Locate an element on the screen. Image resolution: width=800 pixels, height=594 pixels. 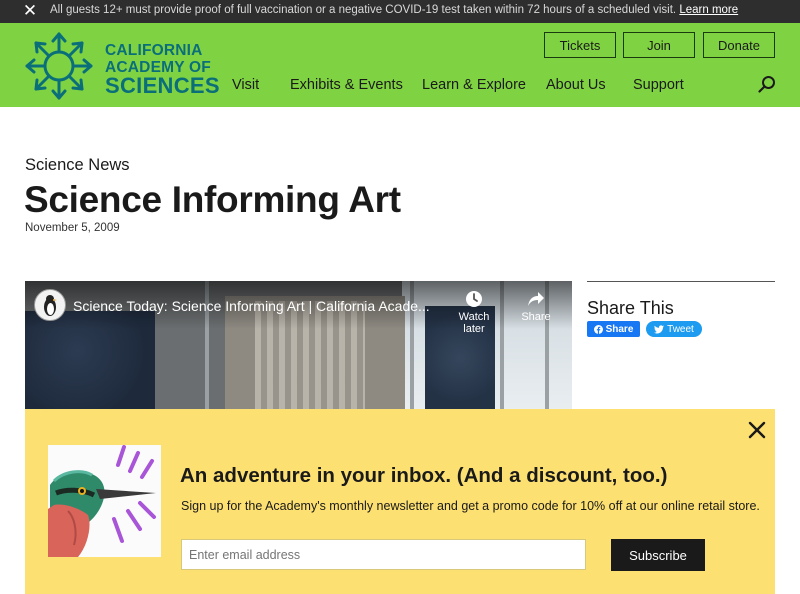
video-share-label: Share is located at coordinates (536, 317).